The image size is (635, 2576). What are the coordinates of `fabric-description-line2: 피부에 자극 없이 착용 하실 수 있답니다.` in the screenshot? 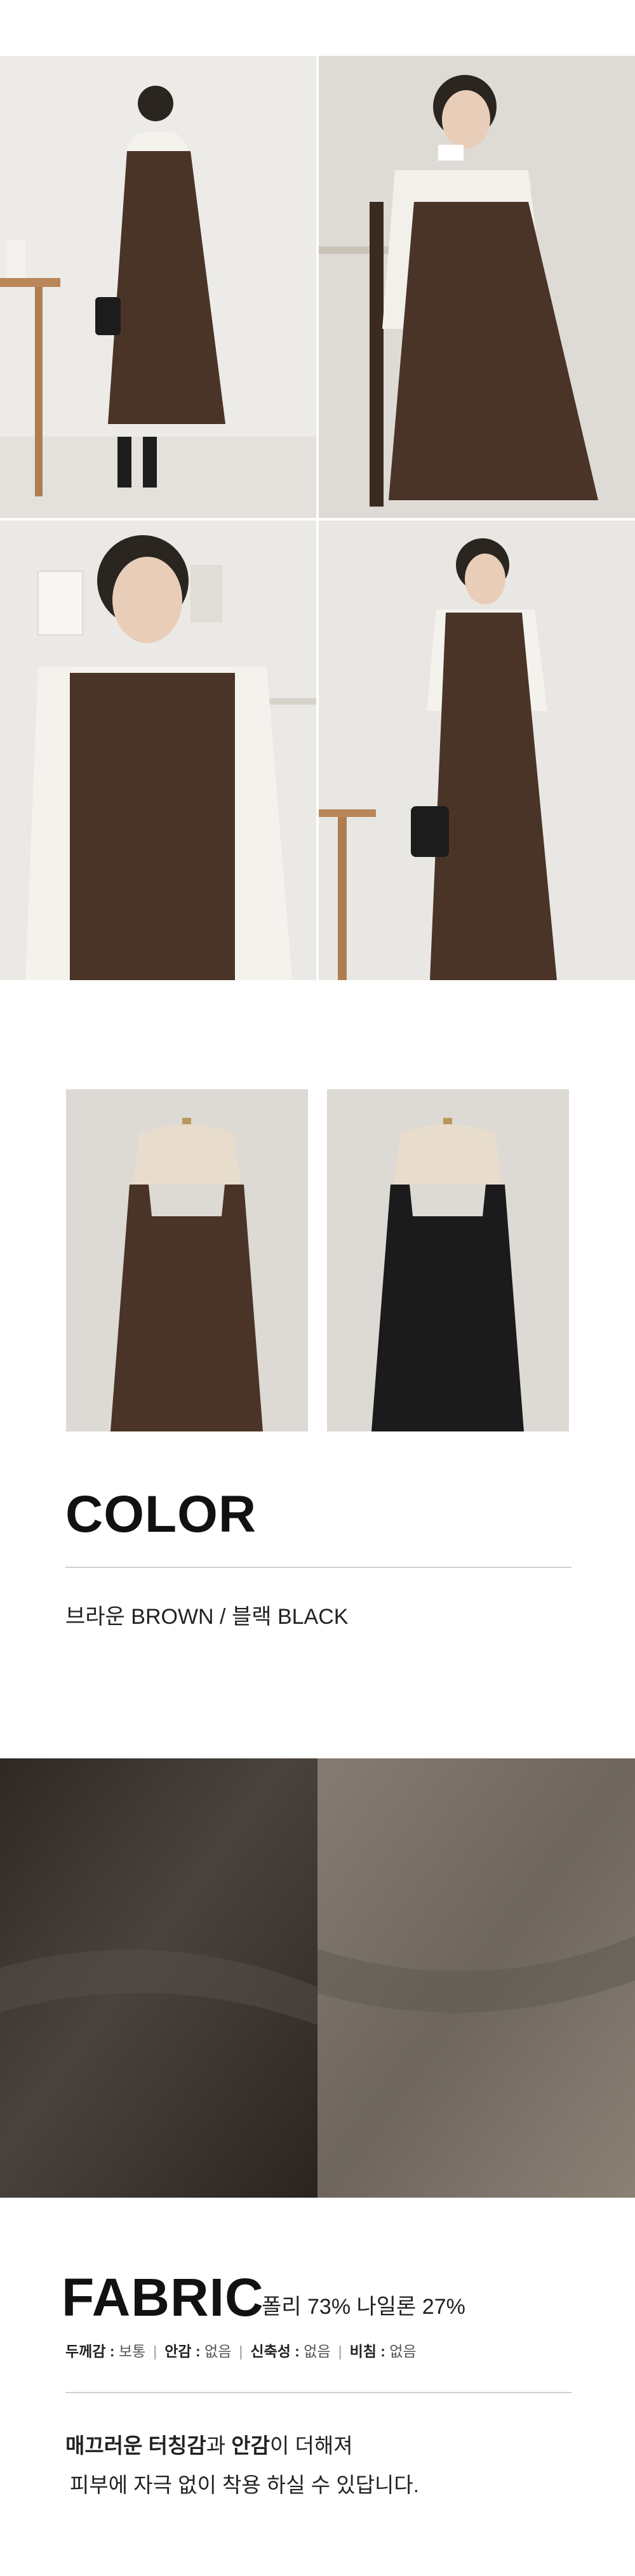 It's located at (245, 2485).